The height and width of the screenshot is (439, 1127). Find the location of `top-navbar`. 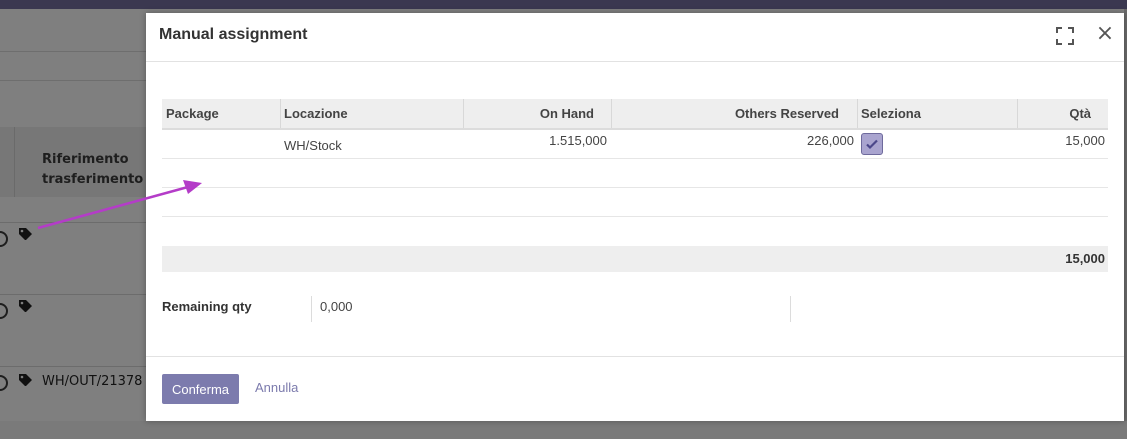

top-navbar is located at coordinates (563, 4).